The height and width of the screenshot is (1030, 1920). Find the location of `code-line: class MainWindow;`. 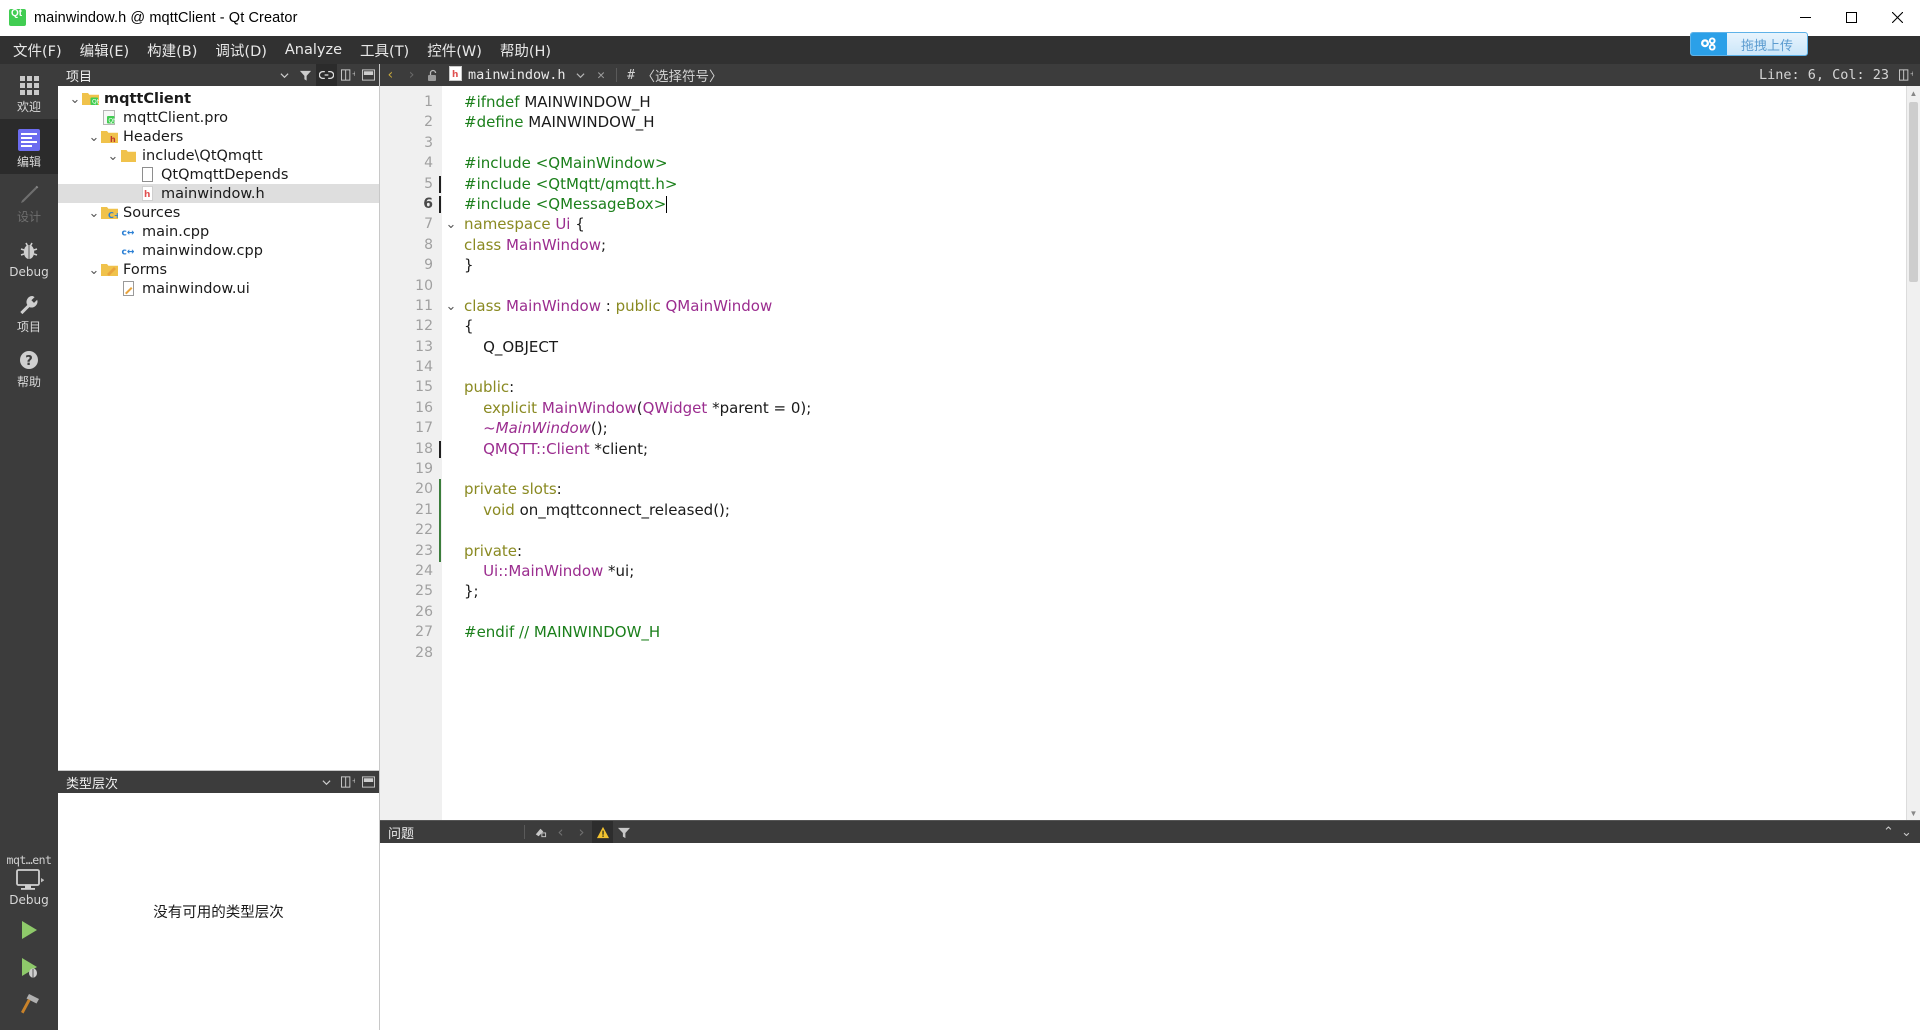

code-line: class MainWindow; is located at coordinates (1183, 245).